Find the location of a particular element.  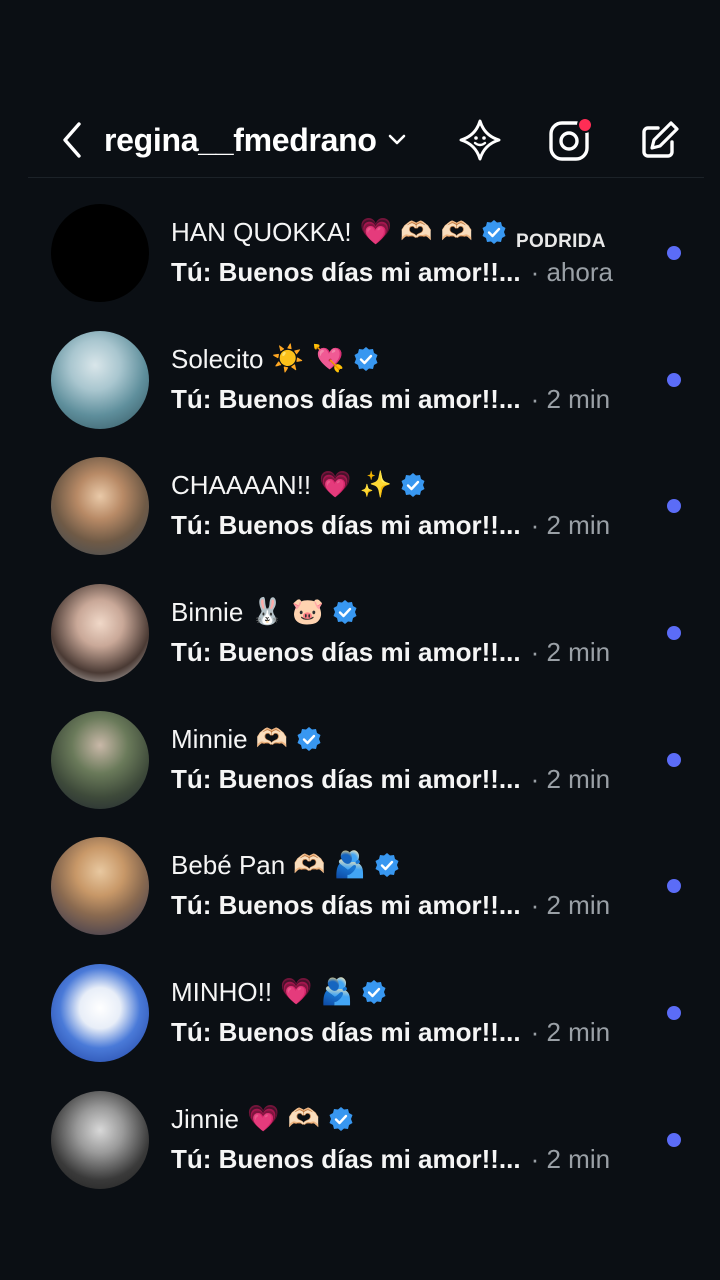

notification-dot is located at coordinates (585, 125).